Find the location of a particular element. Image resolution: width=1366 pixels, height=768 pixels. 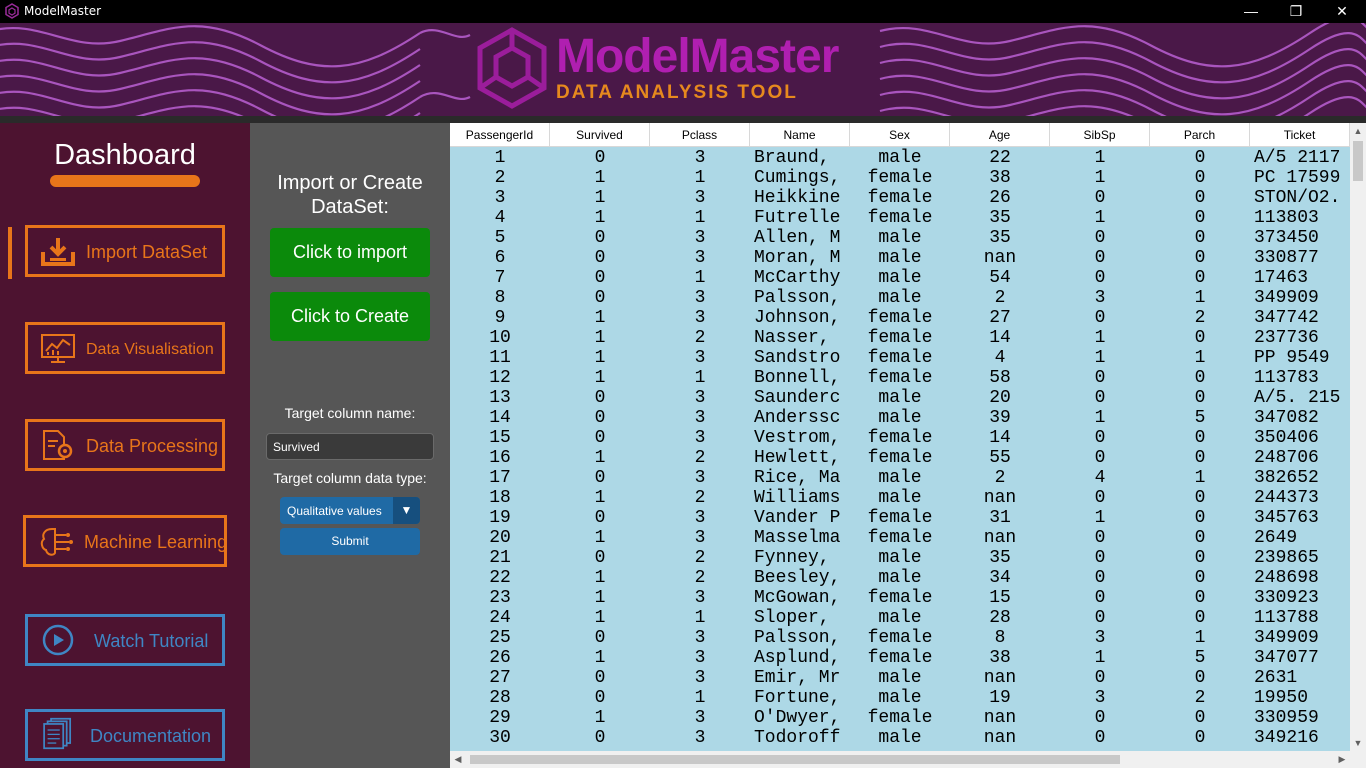

column-header: Pclass is located at coordinates (700, 135).